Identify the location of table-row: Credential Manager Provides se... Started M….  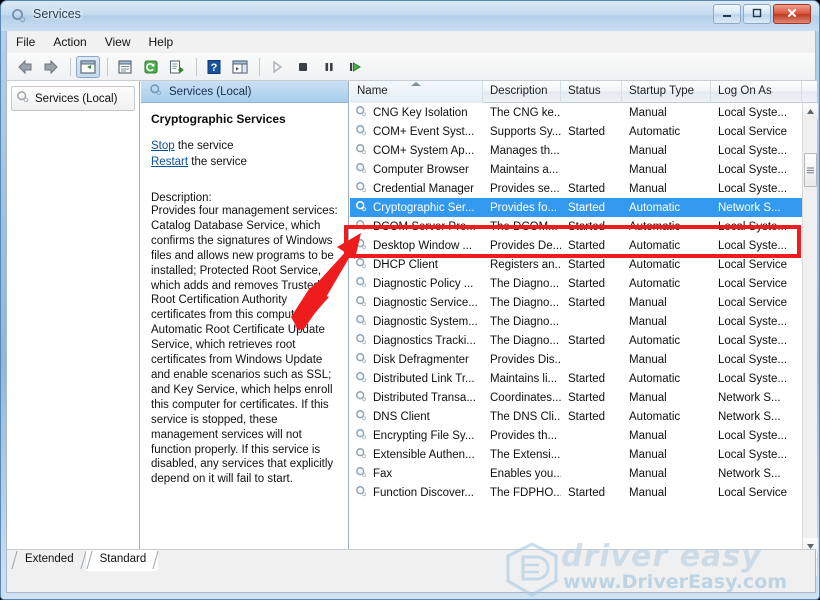
(576, 188).